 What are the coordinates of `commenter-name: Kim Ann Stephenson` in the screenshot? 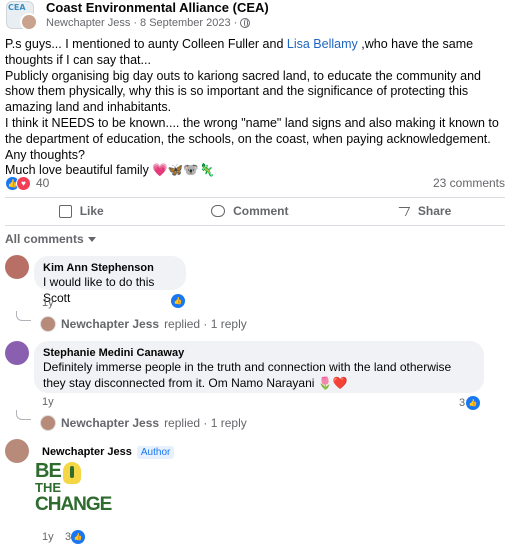 It's located at (110, 268).